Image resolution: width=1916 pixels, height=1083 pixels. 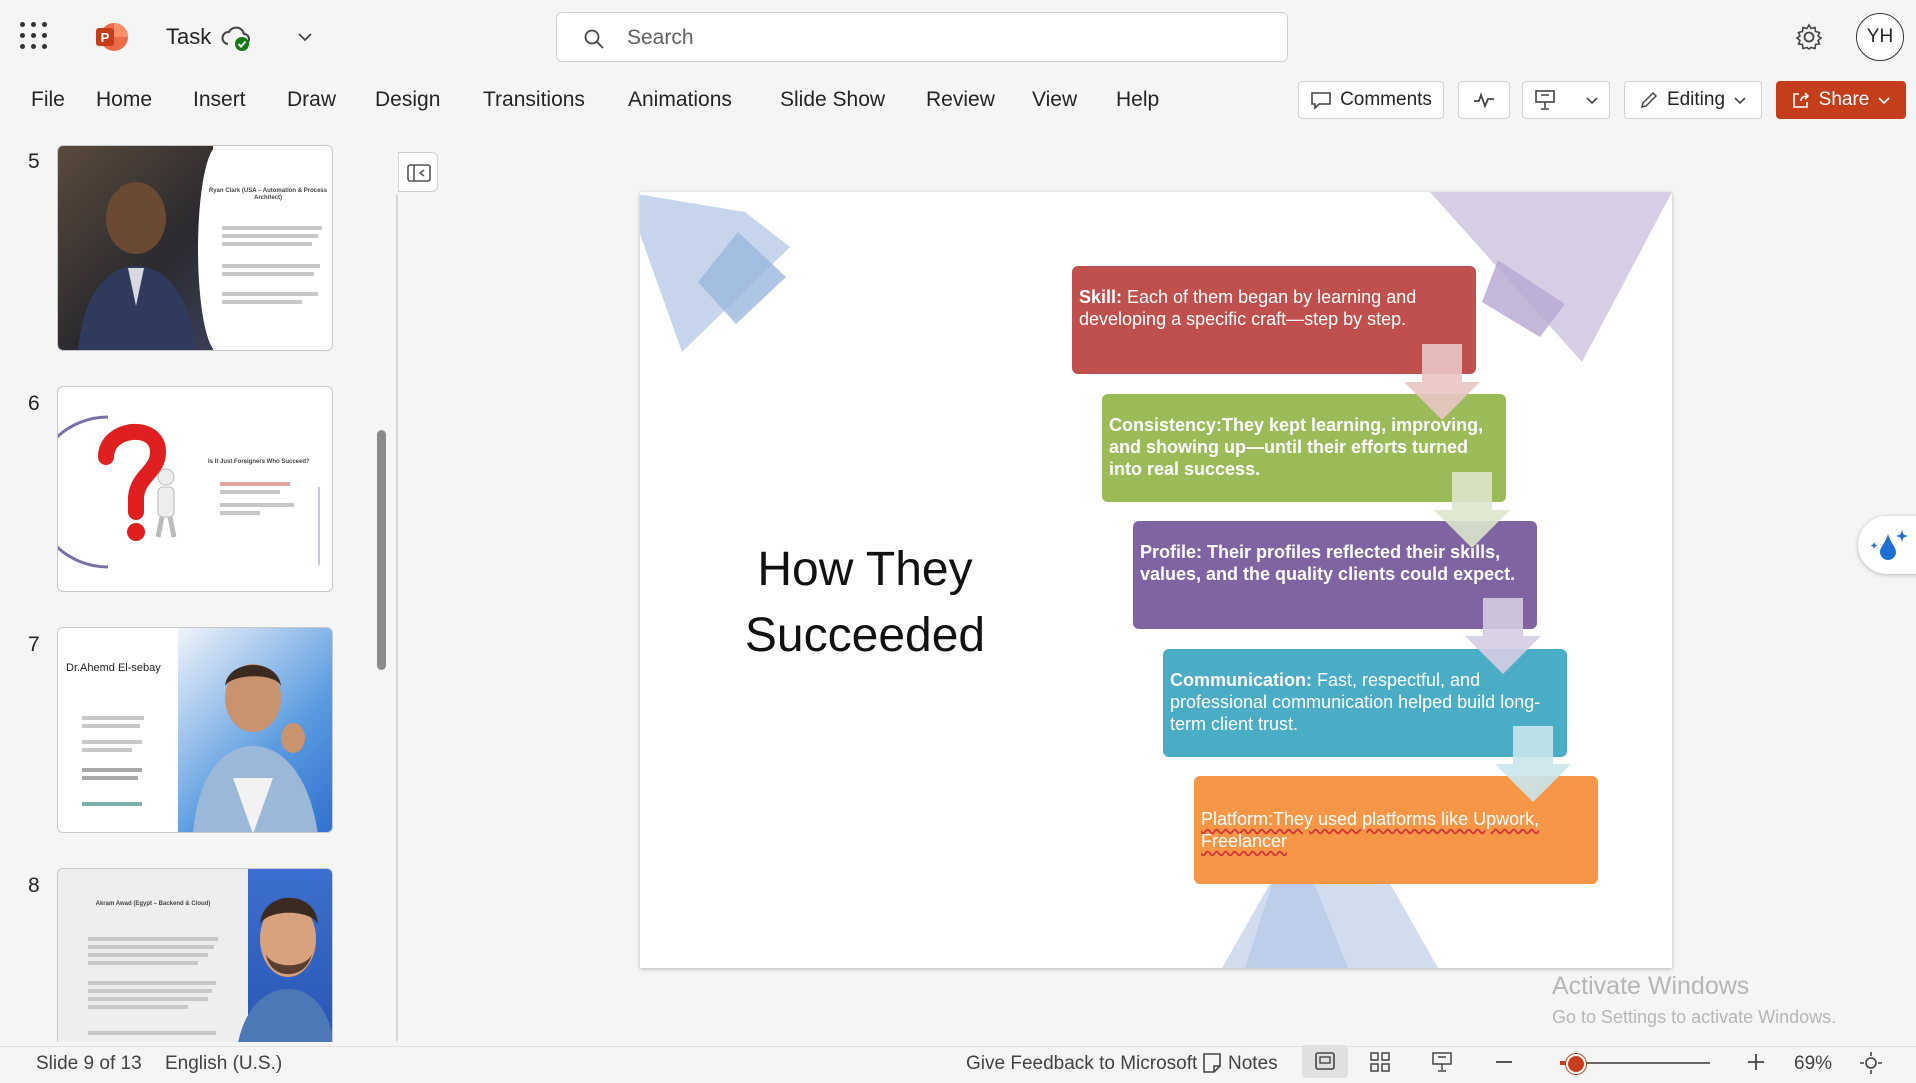 I want to click on panel-collapse-icon, so click(x=419, y=173).